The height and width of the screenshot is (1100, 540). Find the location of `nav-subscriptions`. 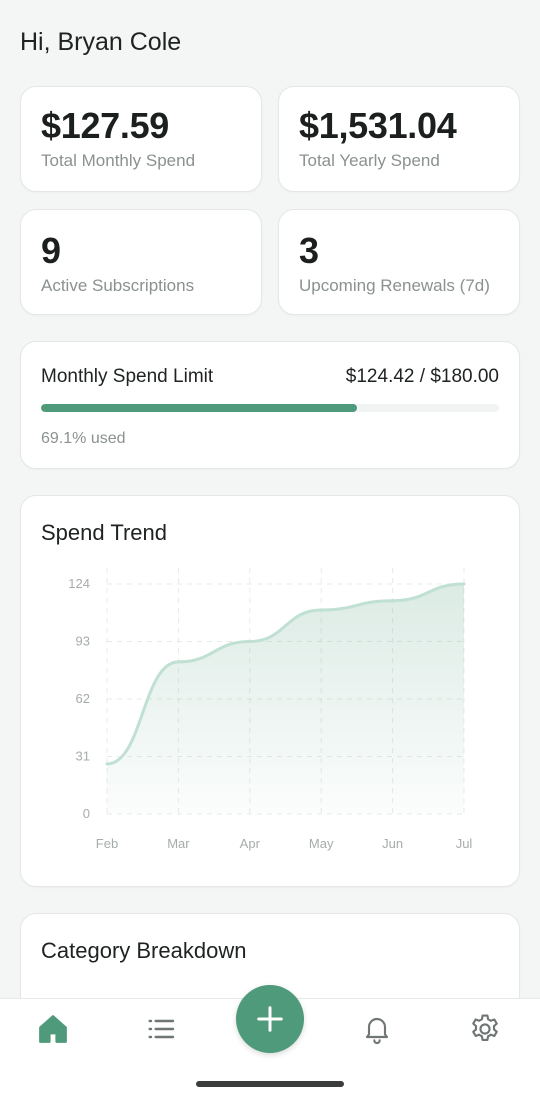

nav-subscriptions is located at coordinates (161, 1029).